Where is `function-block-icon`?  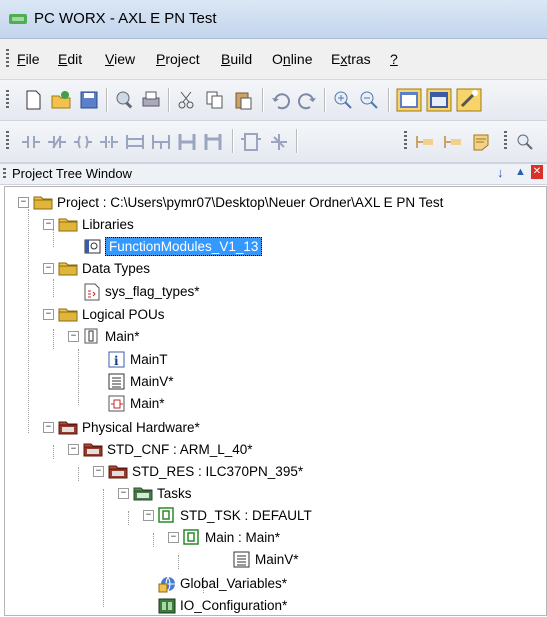
function-block-icon is located at coordinates (251, 142).